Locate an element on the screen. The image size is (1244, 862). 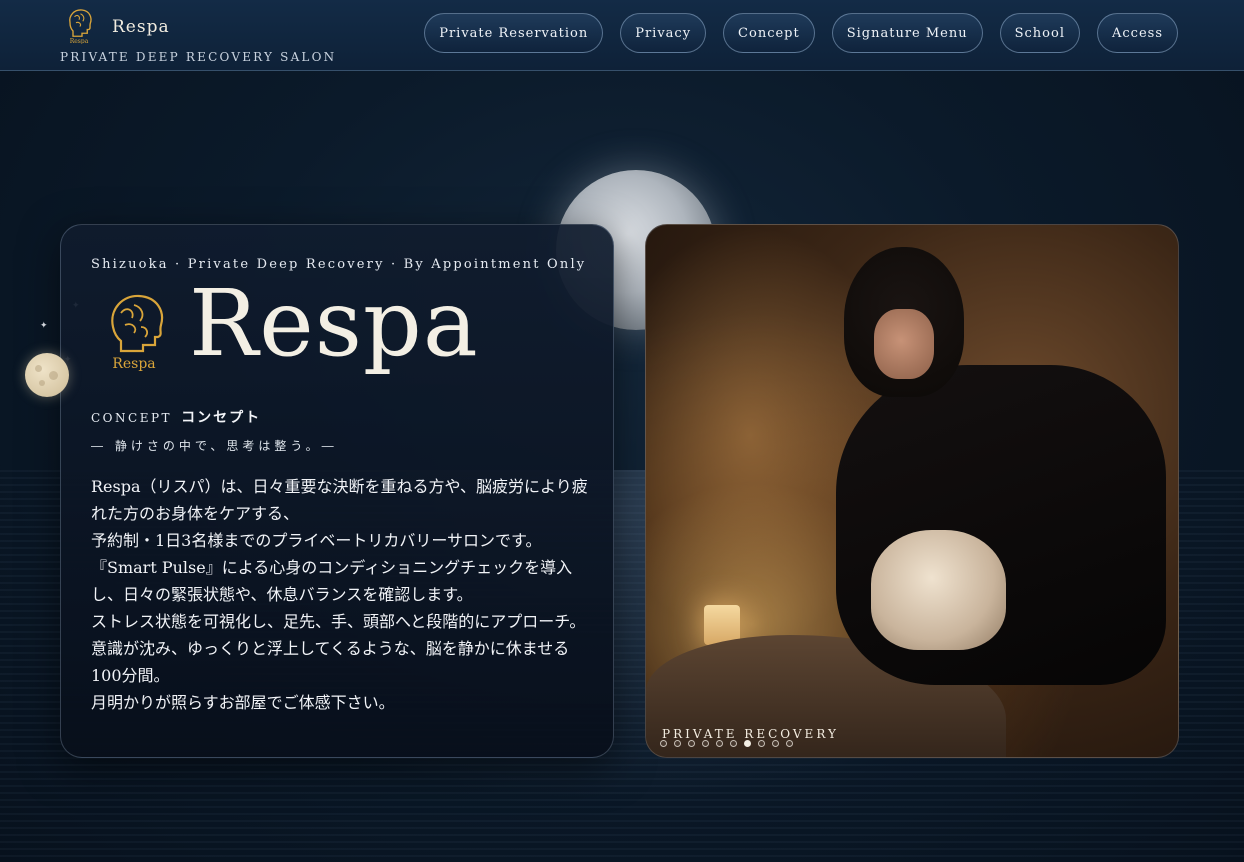
slider-dots is located at coordinates (726, 743).